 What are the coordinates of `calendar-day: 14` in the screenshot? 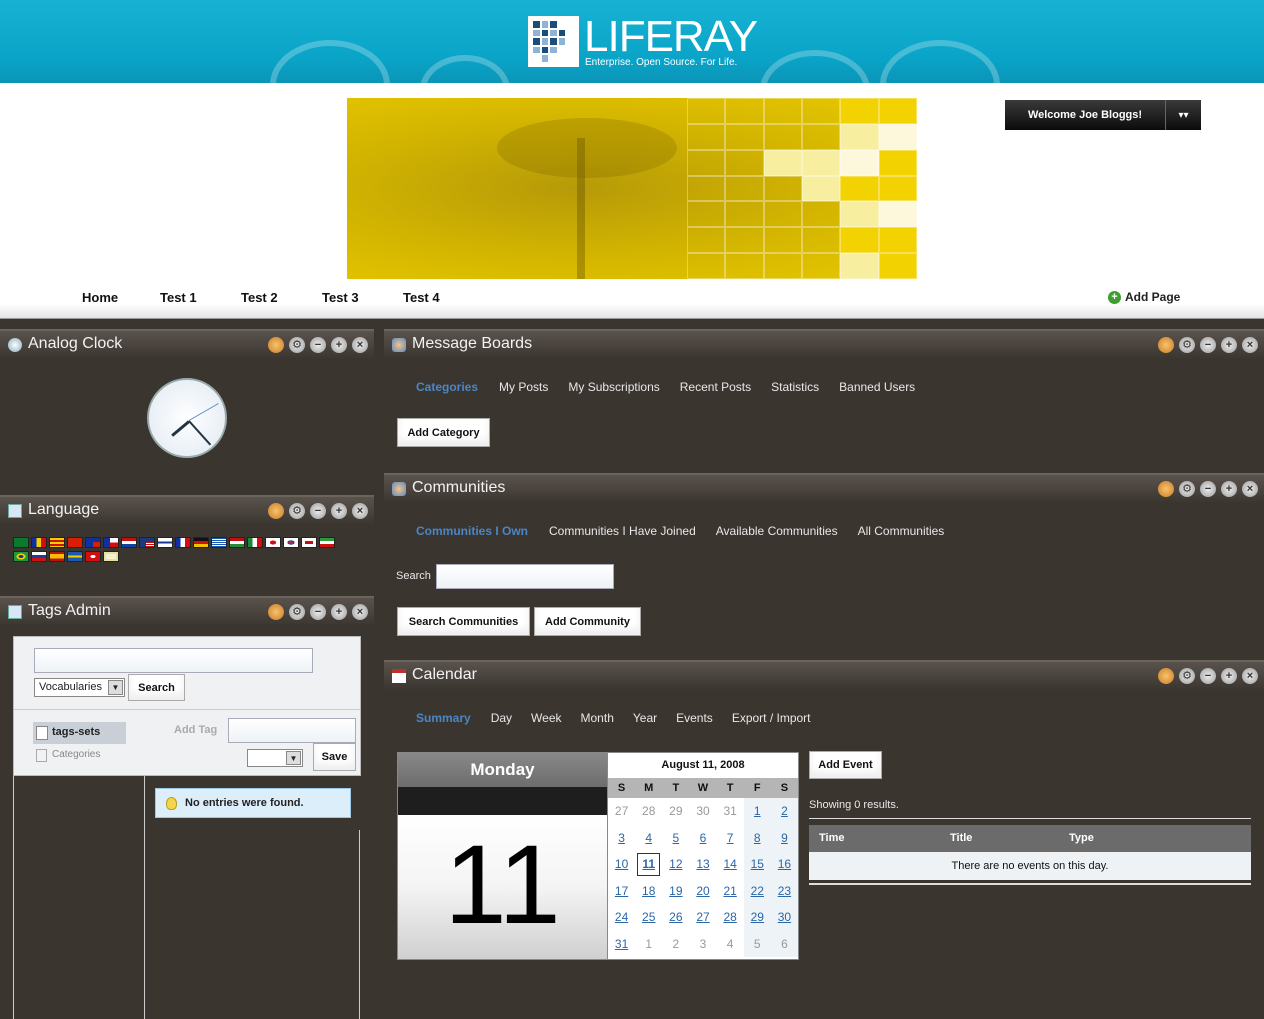 It's located at (730, 864).